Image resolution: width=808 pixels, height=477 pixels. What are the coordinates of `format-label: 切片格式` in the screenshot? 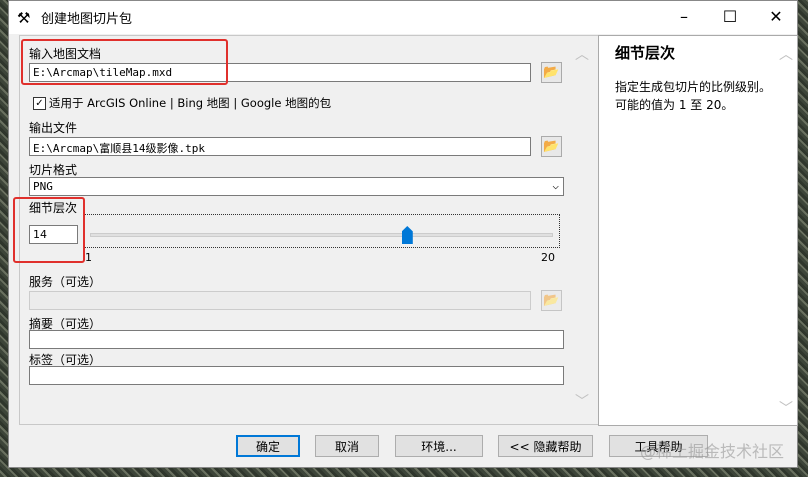 It's located at (53, 170).